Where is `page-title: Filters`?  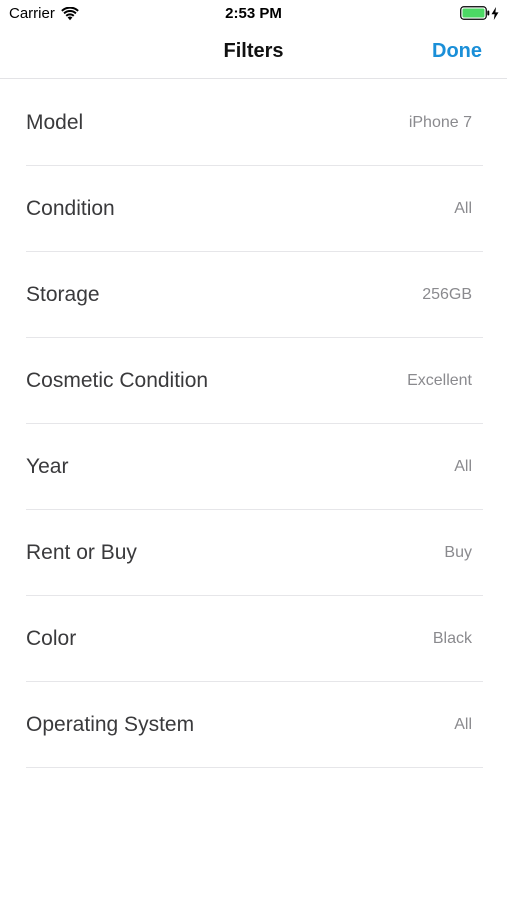
page-title: Filters is located at coordinates (253, 51).